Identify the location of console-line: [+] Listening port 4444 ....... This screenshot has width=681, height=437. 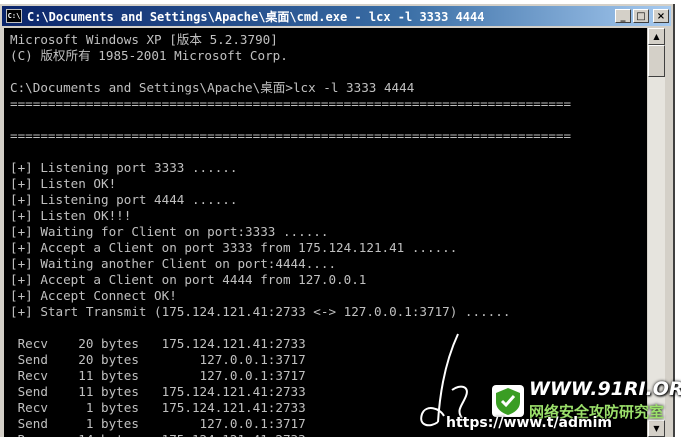
(124, 199).